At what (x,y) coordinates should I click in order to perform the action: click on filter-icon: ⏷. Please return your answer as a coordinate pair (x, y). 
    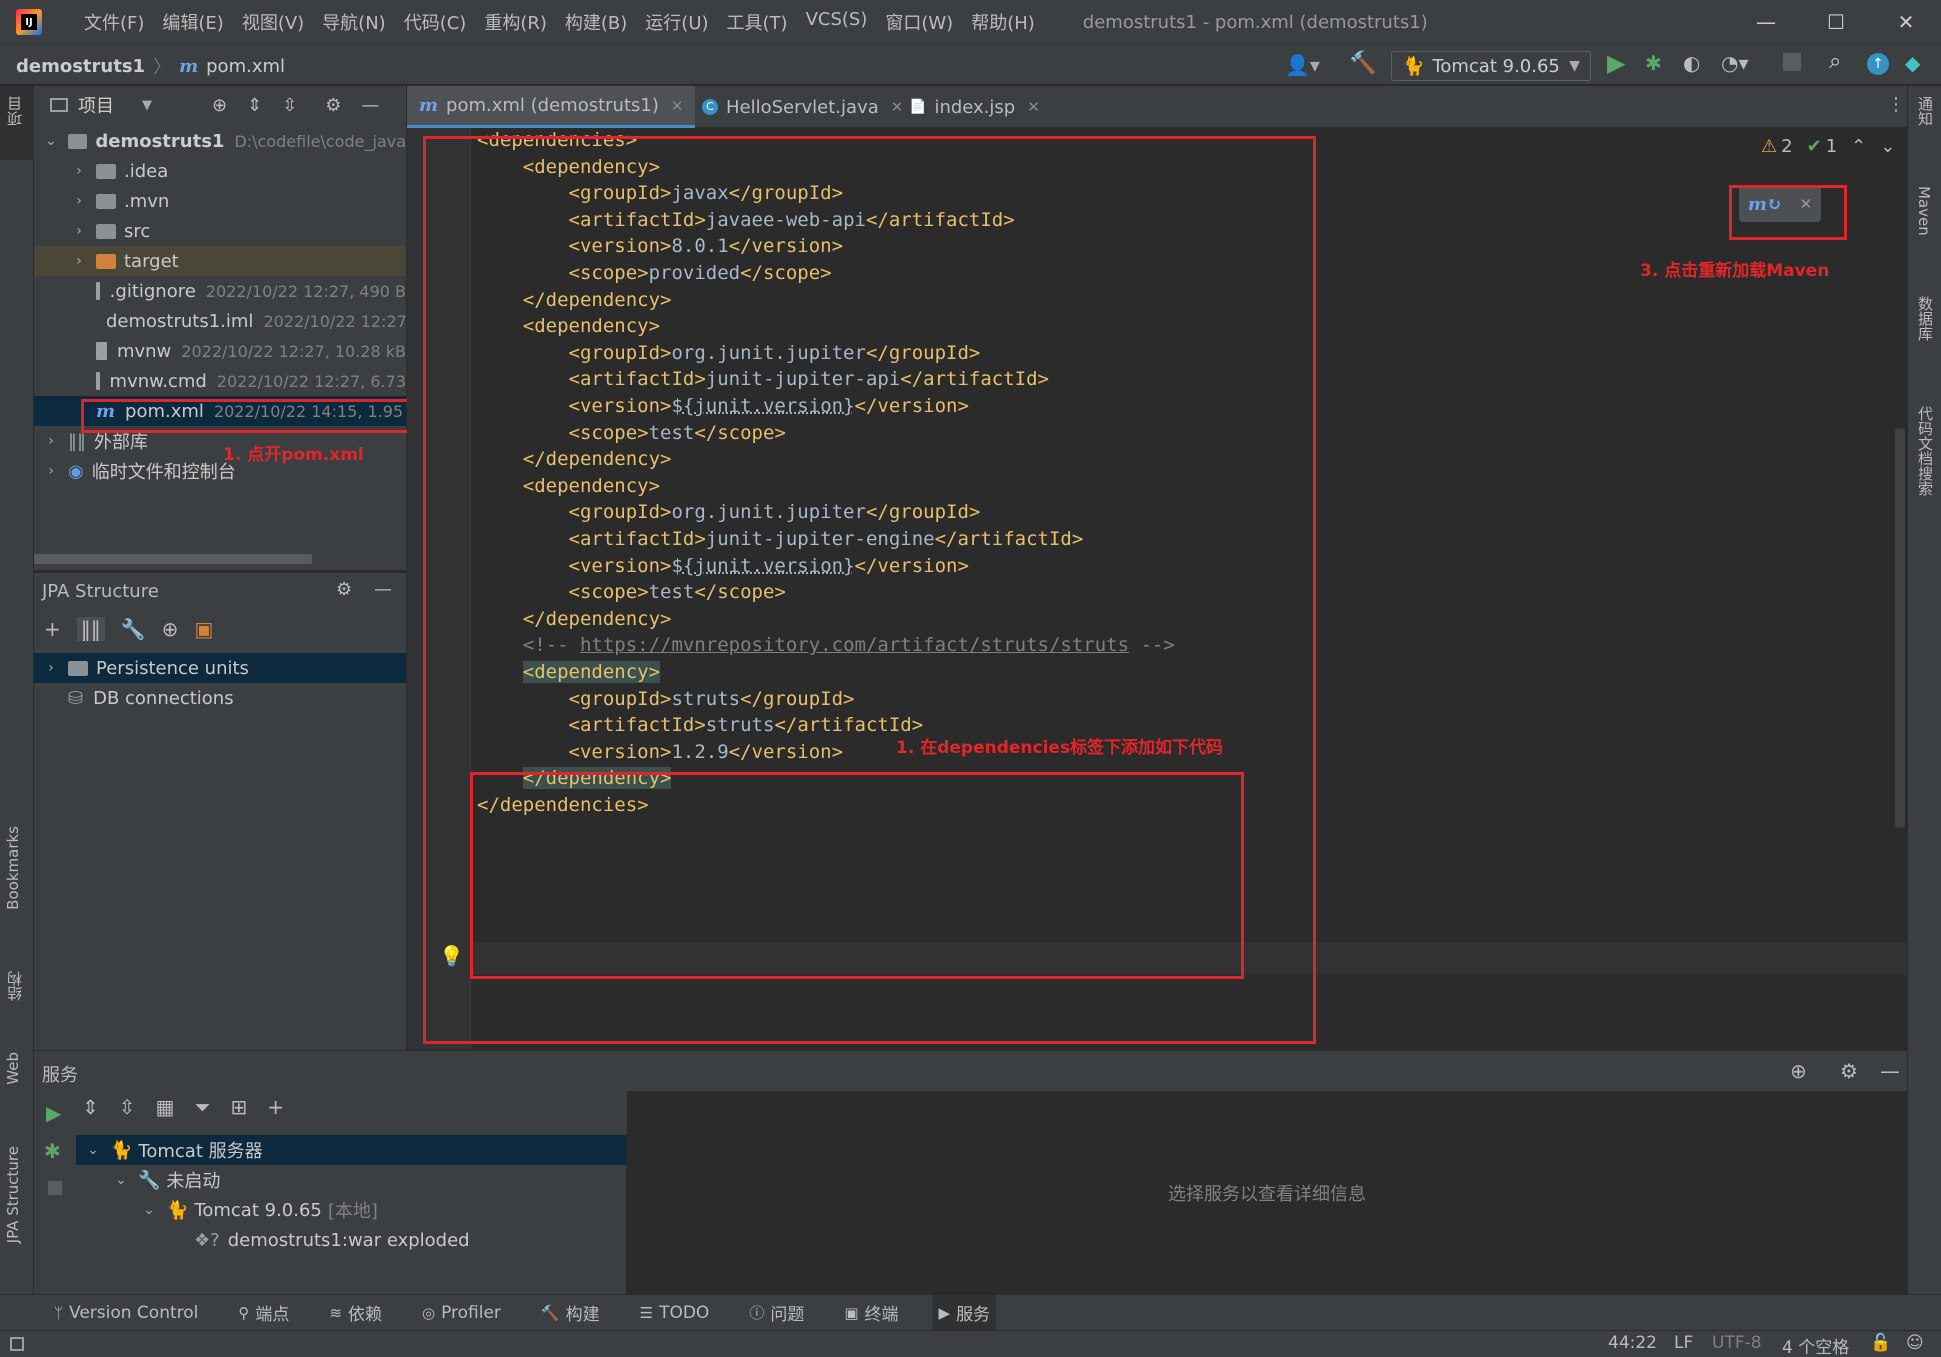
    Looking at the image, I should click on (202, 1107).